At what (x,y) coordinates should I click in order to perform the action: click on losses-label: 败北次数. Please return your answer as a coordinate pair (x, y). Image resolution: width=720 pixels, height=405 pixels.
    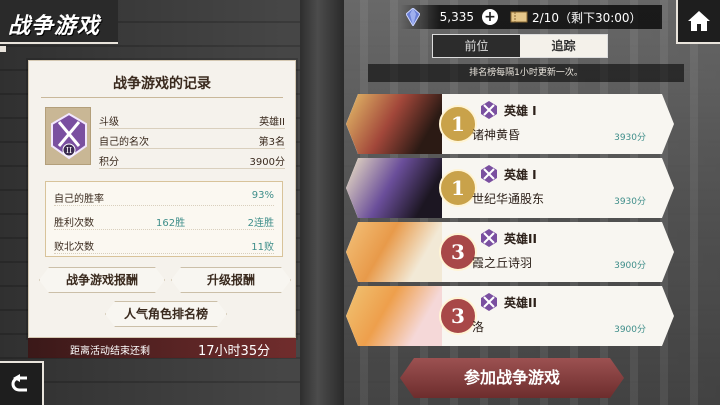
    Looking at the image, I should click on (74, 247).